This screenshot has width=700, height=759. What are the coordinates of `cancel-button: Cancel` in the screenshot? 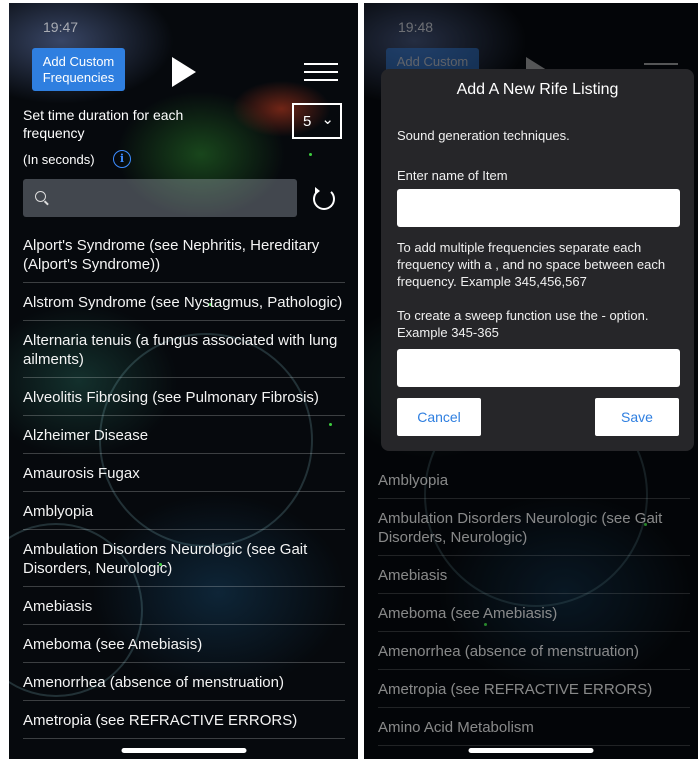 It's located at (439, 417).